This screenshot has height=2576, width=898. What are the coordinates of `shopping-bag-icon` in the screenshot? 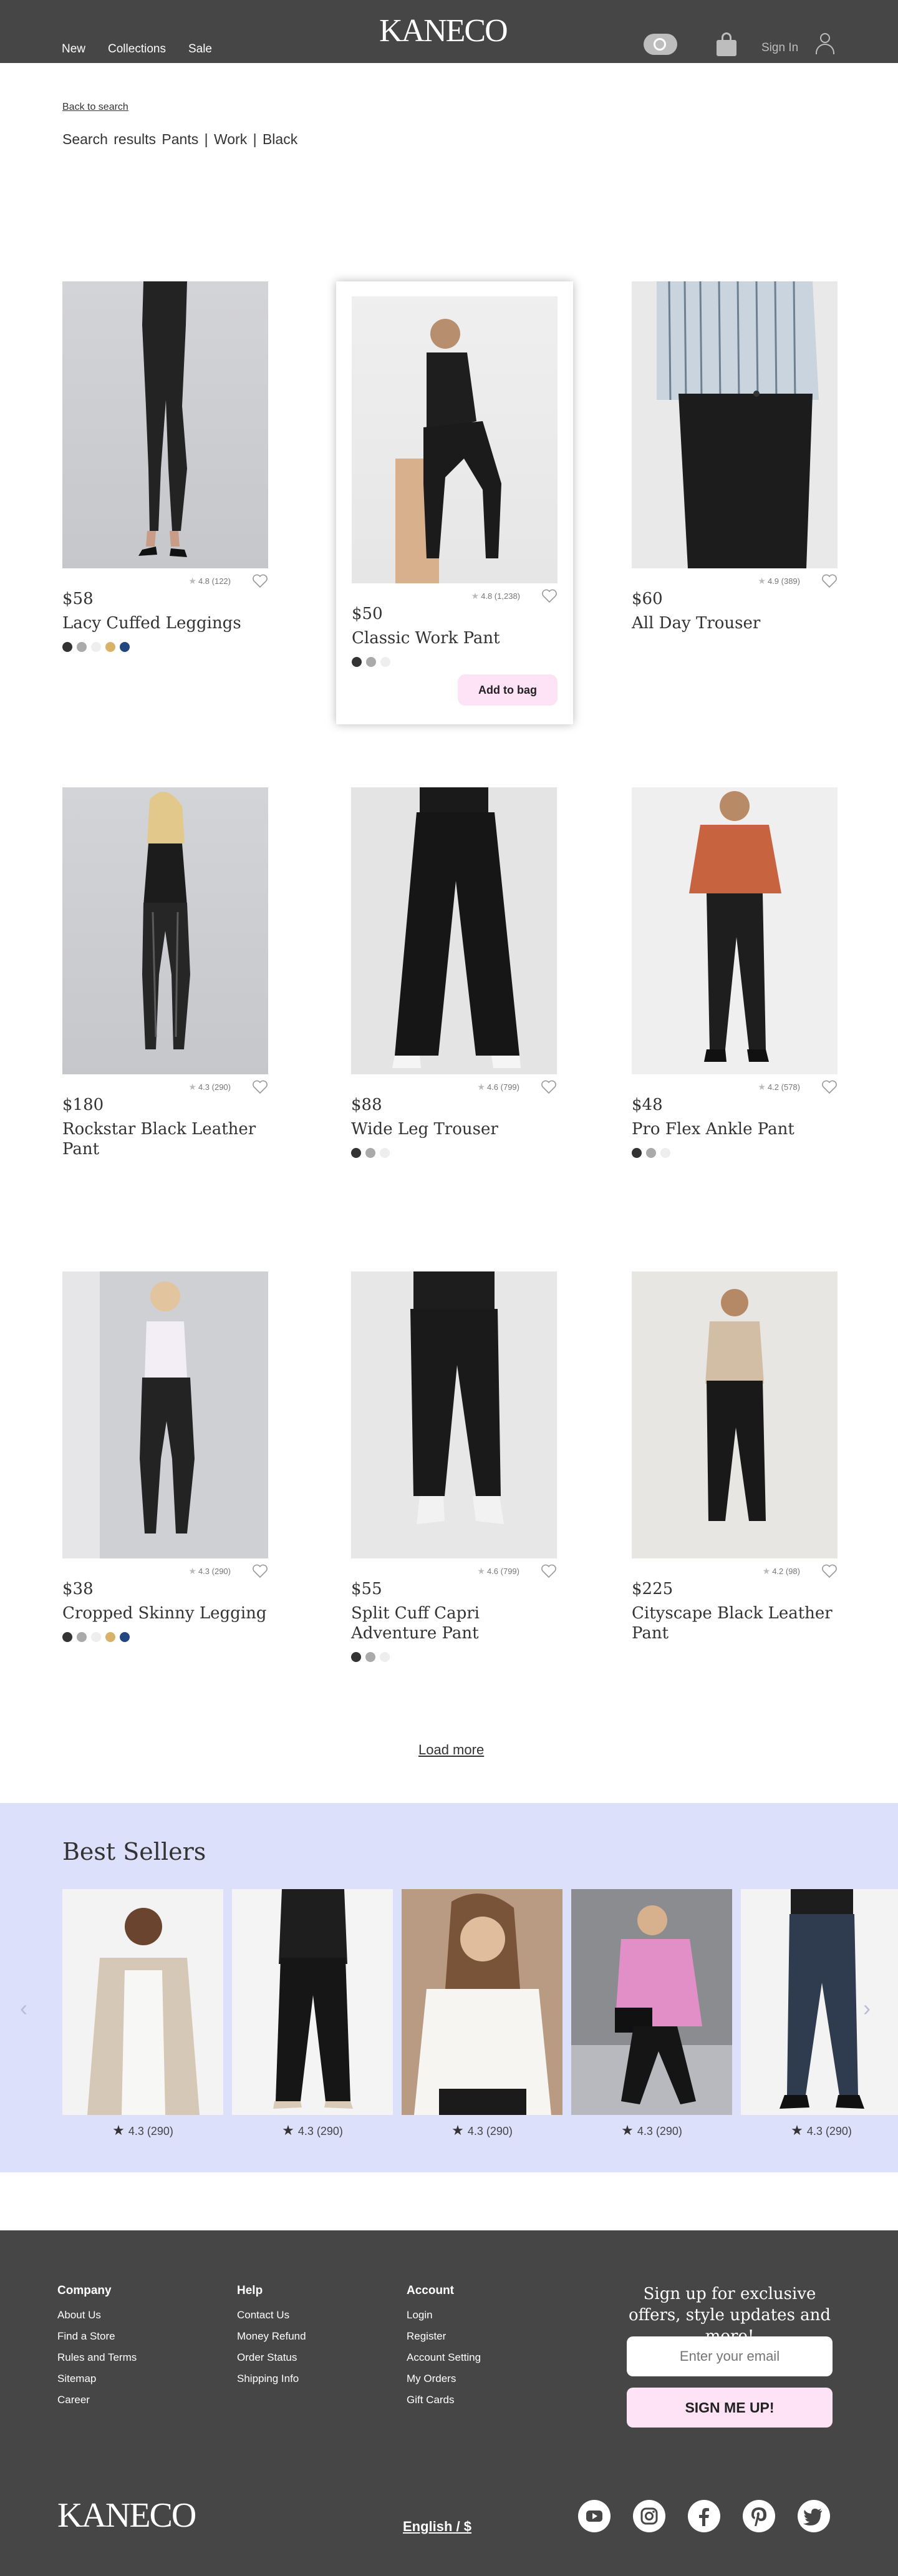 It's located at (726, 44).